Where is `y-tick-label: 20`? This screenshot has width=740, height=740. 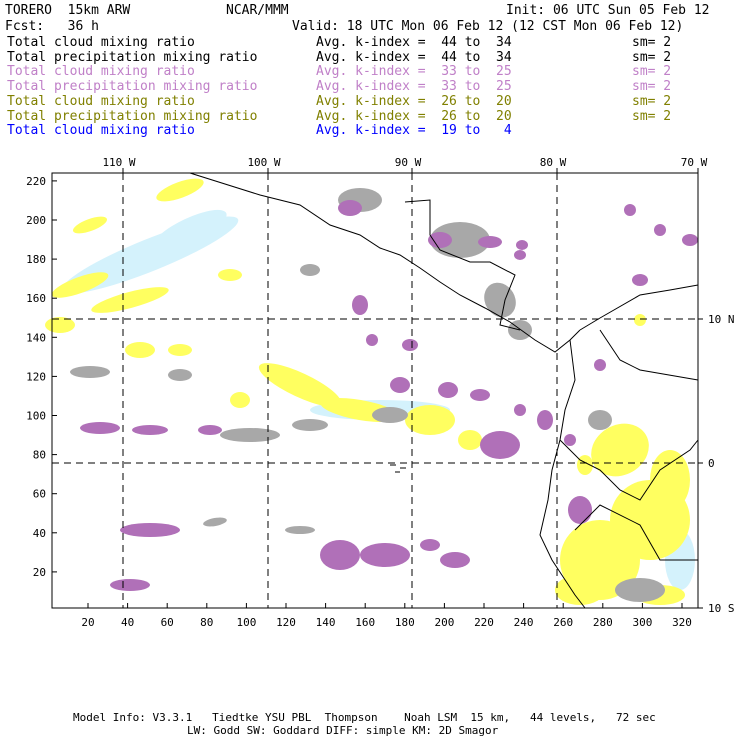
y-tick-label: 20 is located at coordinates (39, 572).